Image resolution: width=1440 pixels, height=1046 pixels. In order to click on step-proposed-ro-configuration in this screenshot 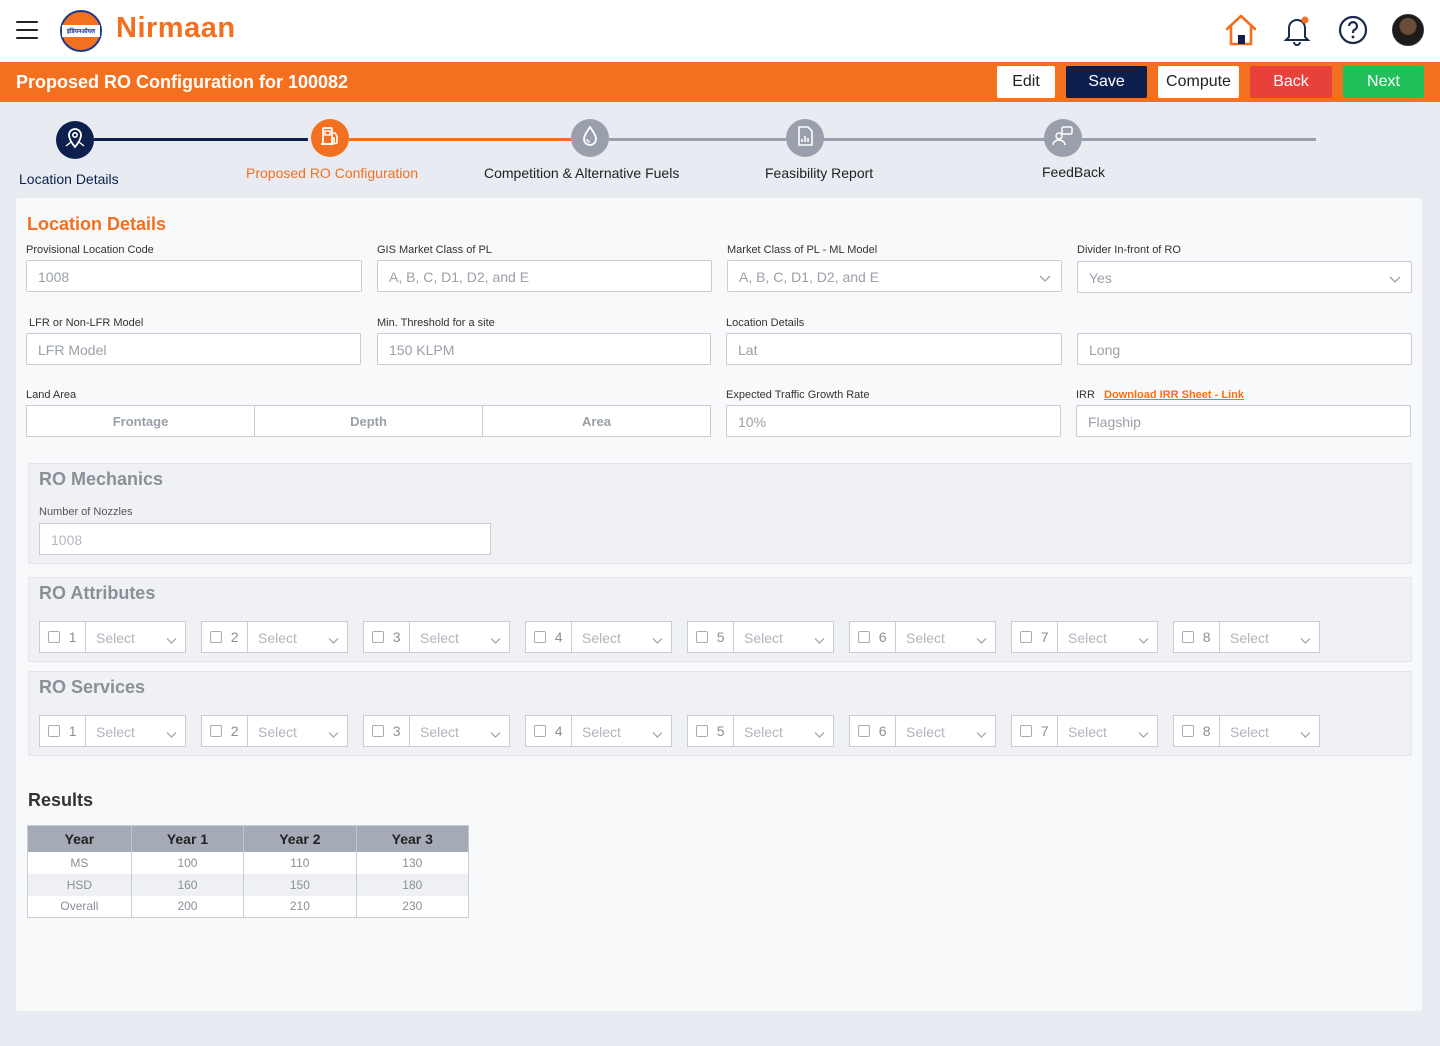, I will do `click(330, 138)`.